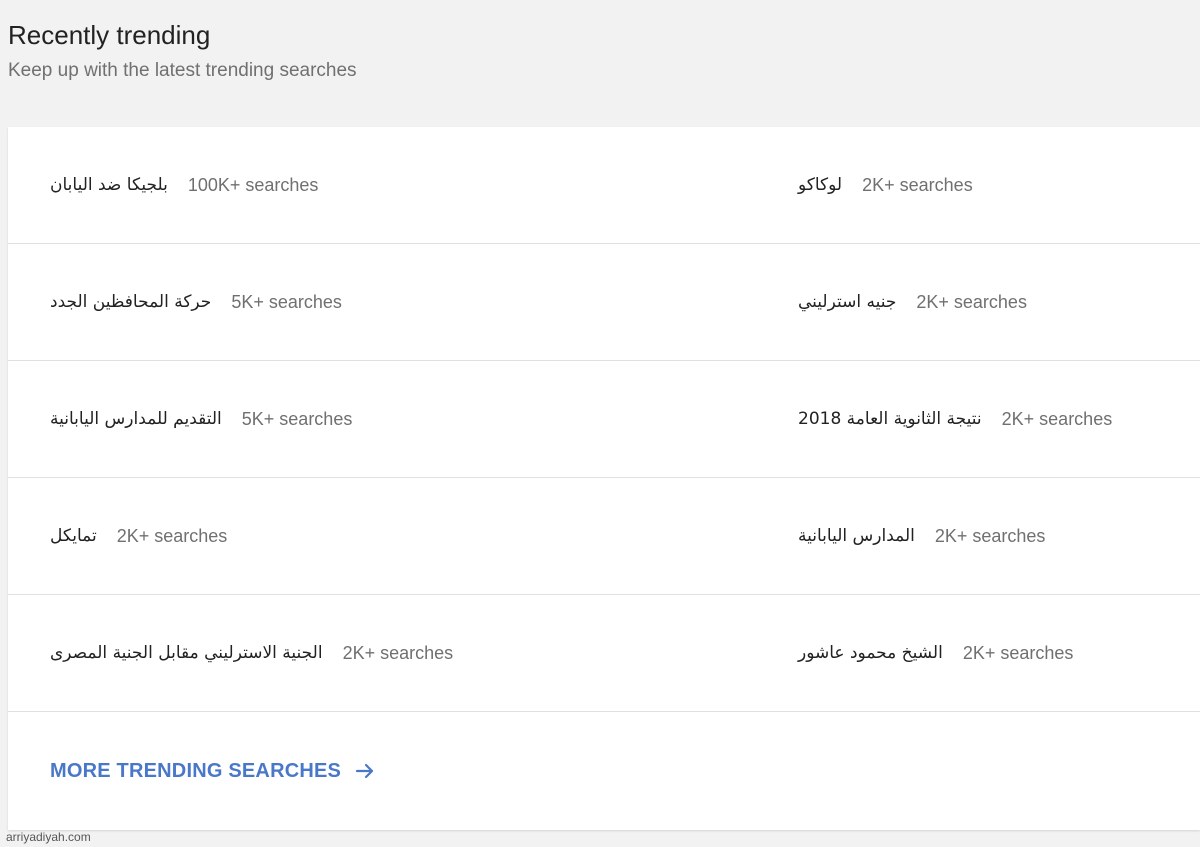  Describe the element at coordinates (109, 35) in the screenshot. I see `section-title: Recently trending` at that location.